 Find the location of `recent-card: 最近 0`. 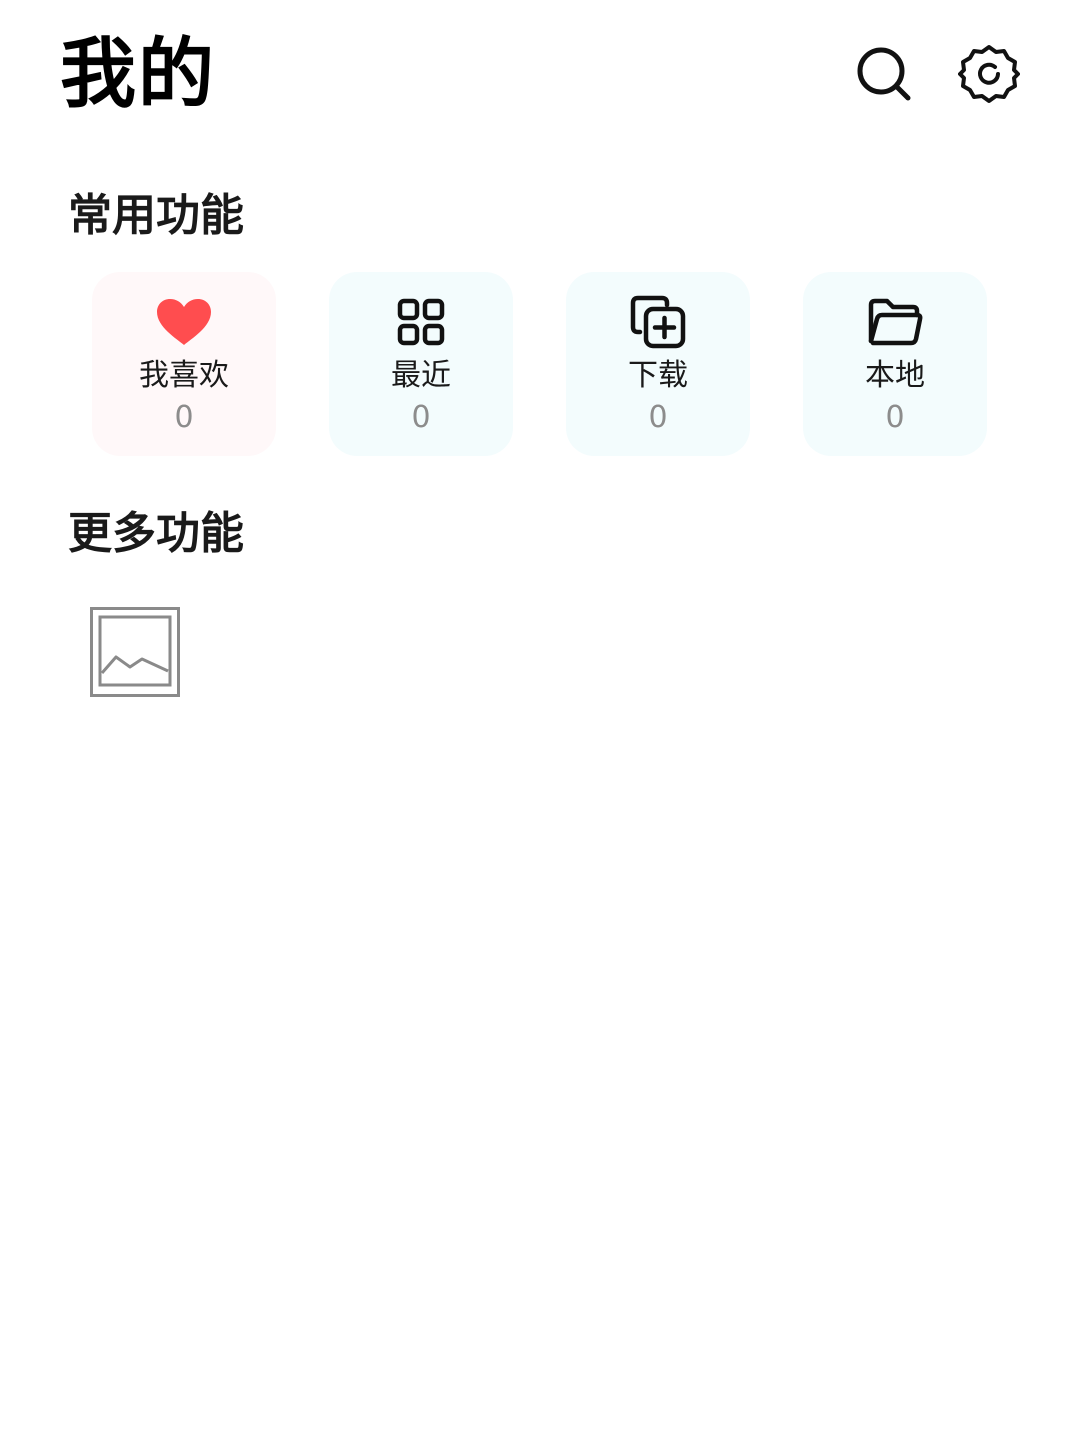

recent-card: 最近 0 is located at coordinates (421, 364).